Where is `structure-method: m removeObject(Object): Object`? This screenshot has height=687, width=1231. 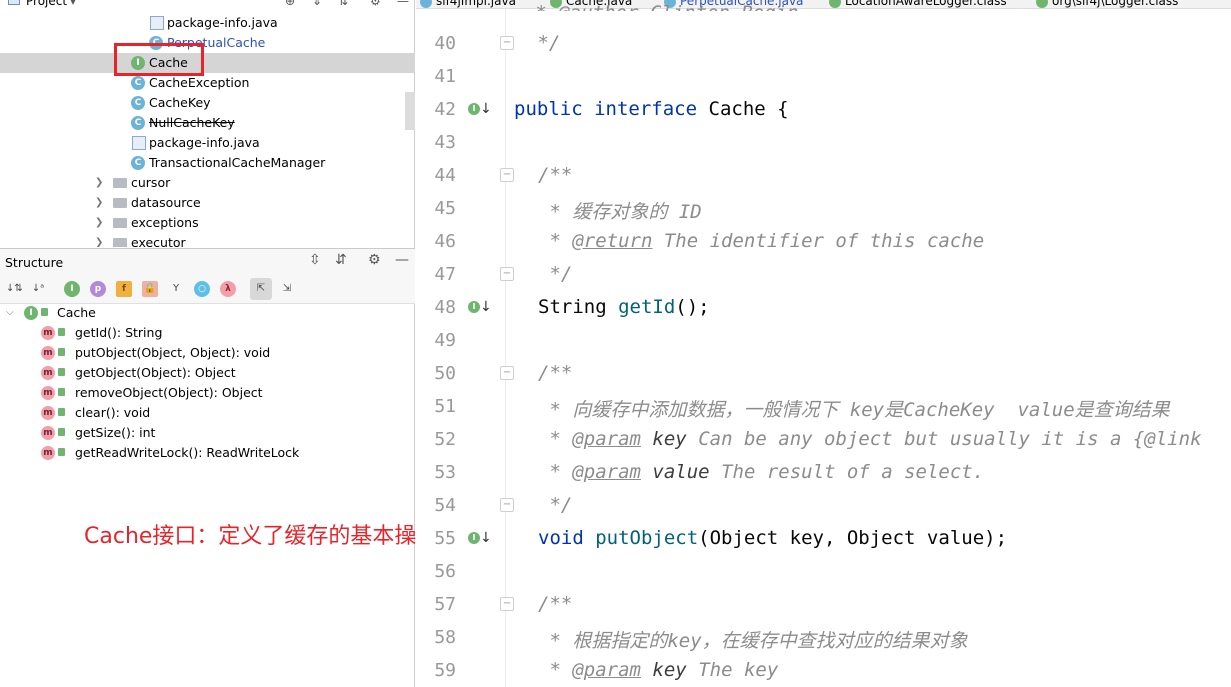 structure-method: m removeObject(Object): Object is located at coordinates (207, 393).